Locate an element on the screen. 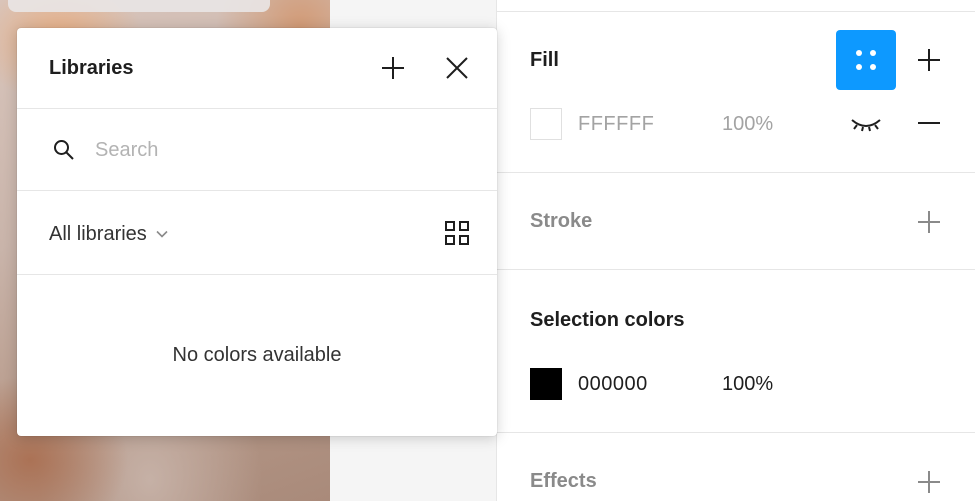 The width and height of the screenshot is (975, 501). selection-hex-value: 000000 is located at coordinates (613, 384).